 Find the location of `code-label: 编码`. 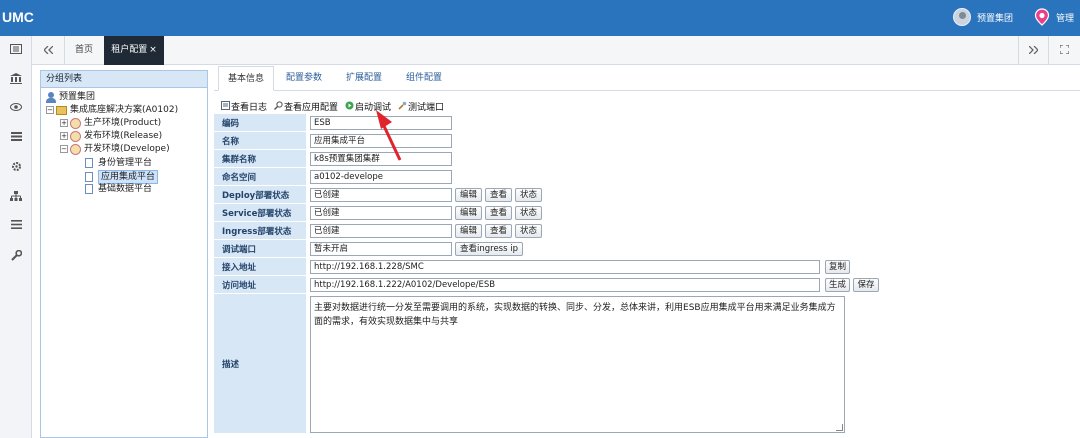

code-label: 编码 is located at coordinates (260, 122).